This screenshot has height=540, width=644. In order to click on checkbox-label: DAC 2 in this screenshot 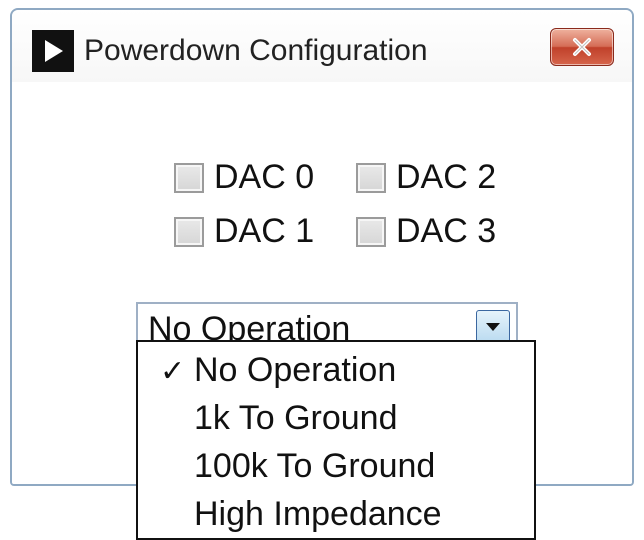, I will do `click(446, 177)`.